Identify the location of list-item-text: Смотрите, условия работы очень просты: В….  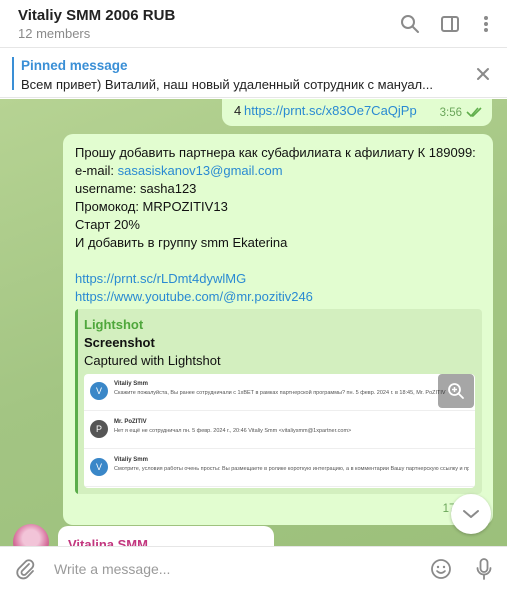
(291, 469).